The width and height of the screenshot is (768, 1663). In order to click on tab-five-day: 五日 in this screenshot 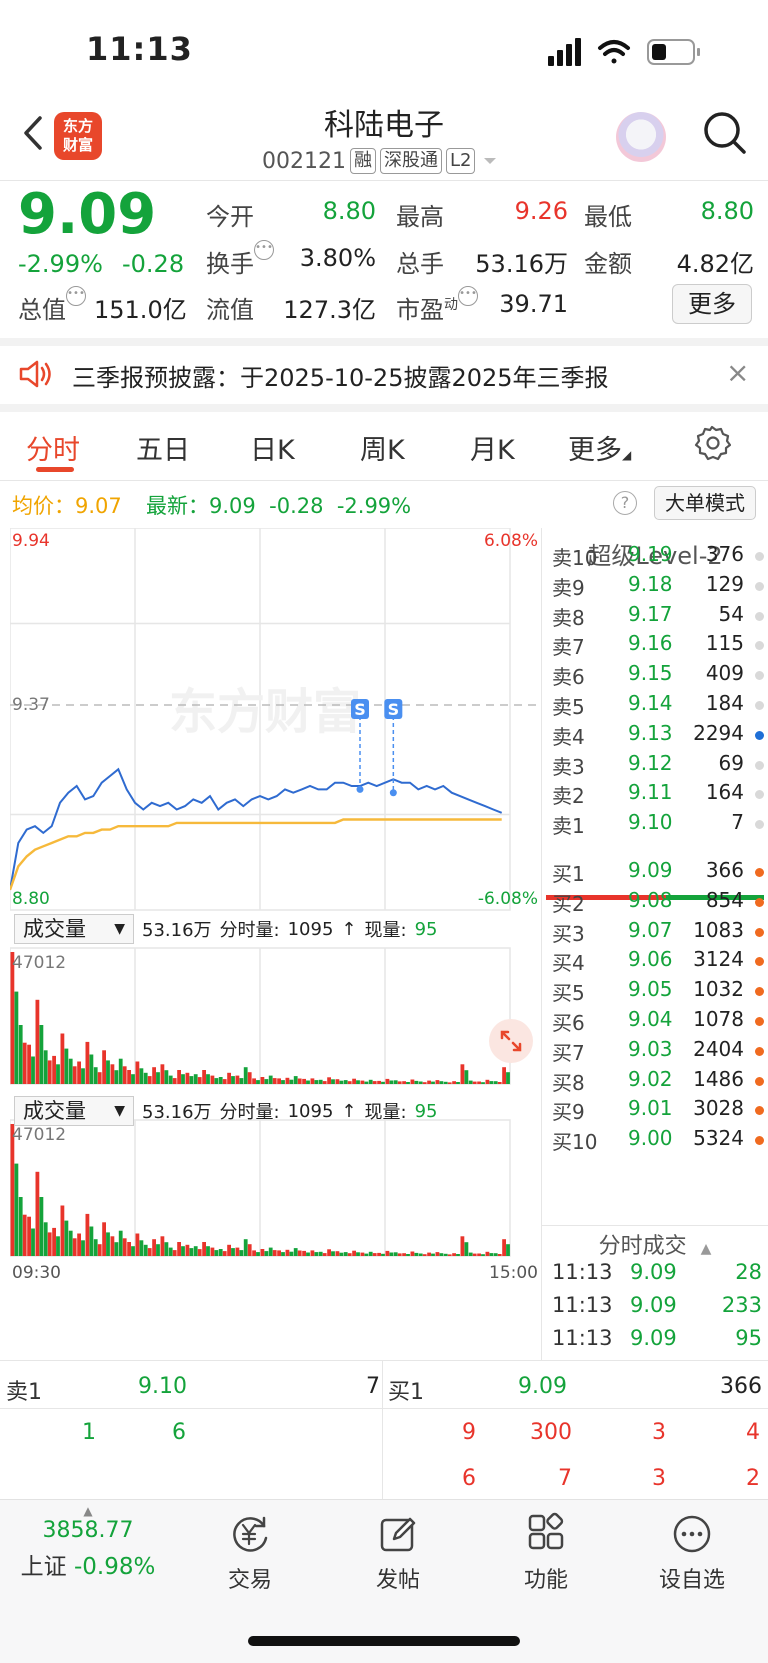, I will do `click(163, 447)`.